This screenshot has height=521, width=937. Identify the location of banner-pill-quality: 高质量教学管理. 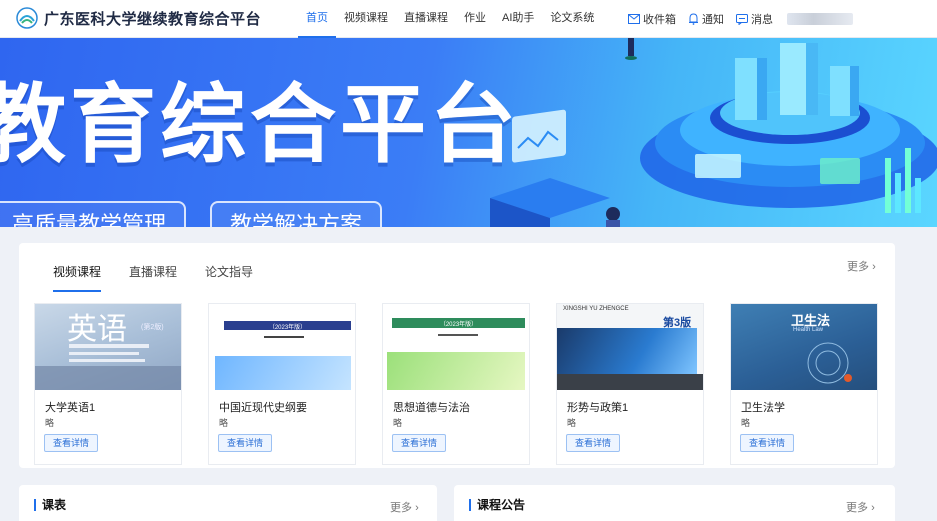
(93, 214).